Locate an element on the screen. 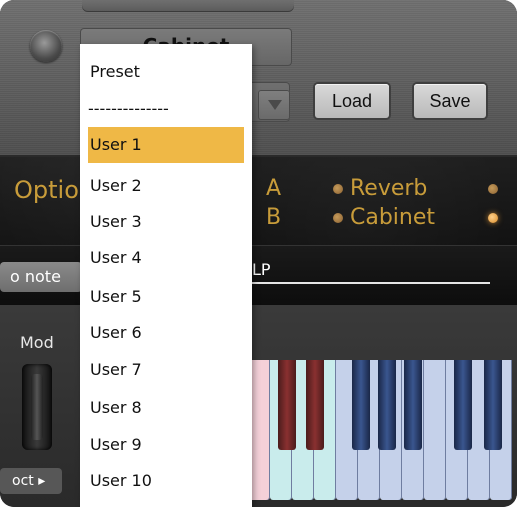 This screenshot has height=507, width=517. slot-a-label: A is located at coordinates (274, 188).